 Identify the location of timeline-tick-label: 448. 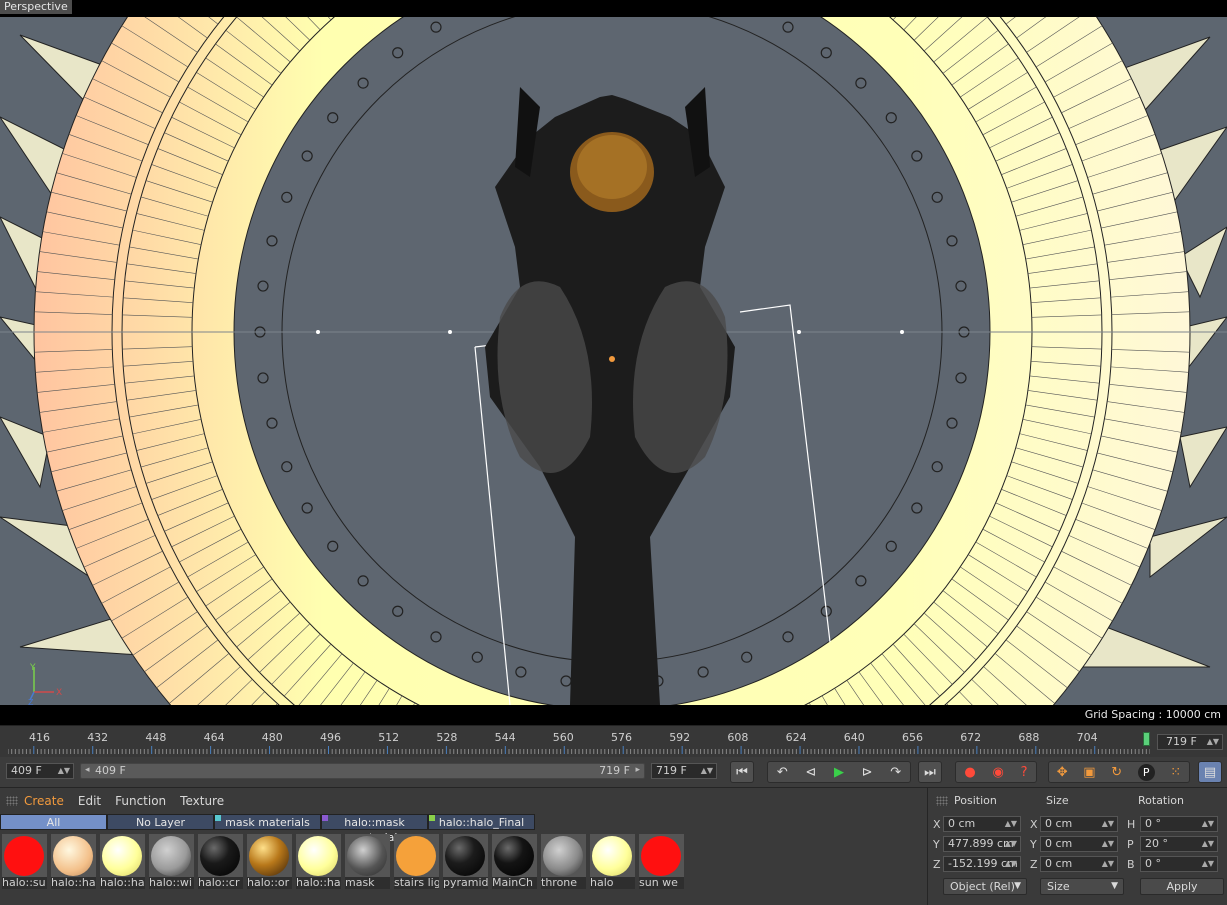
(156, 737).